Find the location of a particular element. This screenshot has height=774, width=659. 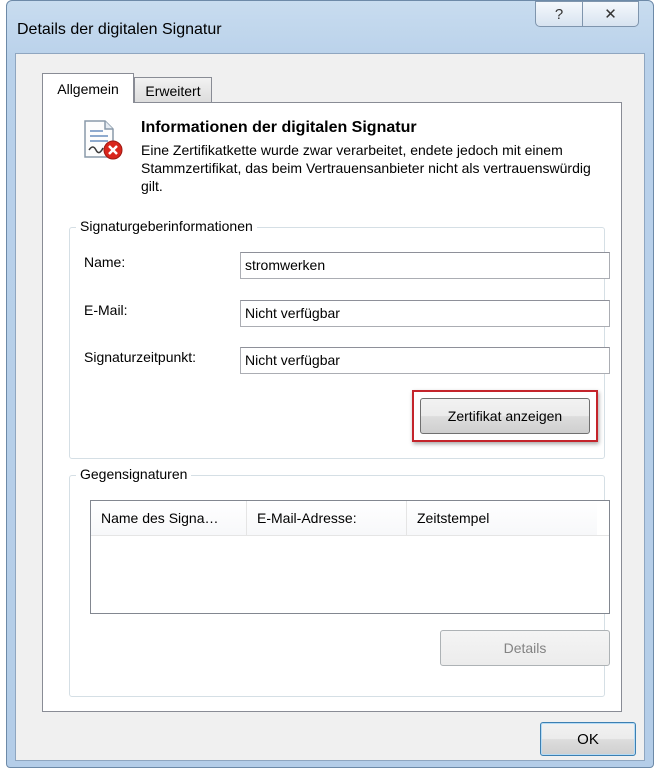

close-icon: ✕ is located at coordinates (610, 14).